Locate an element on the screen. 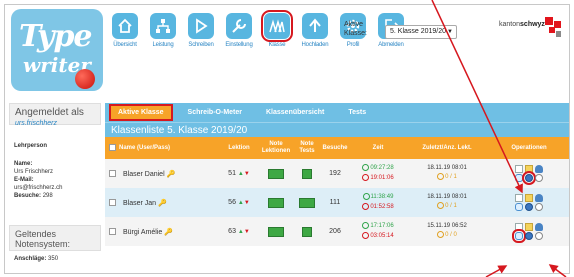  student-name-cell: Blaser Daniel 🔑 is located at coordinates (169, 173).